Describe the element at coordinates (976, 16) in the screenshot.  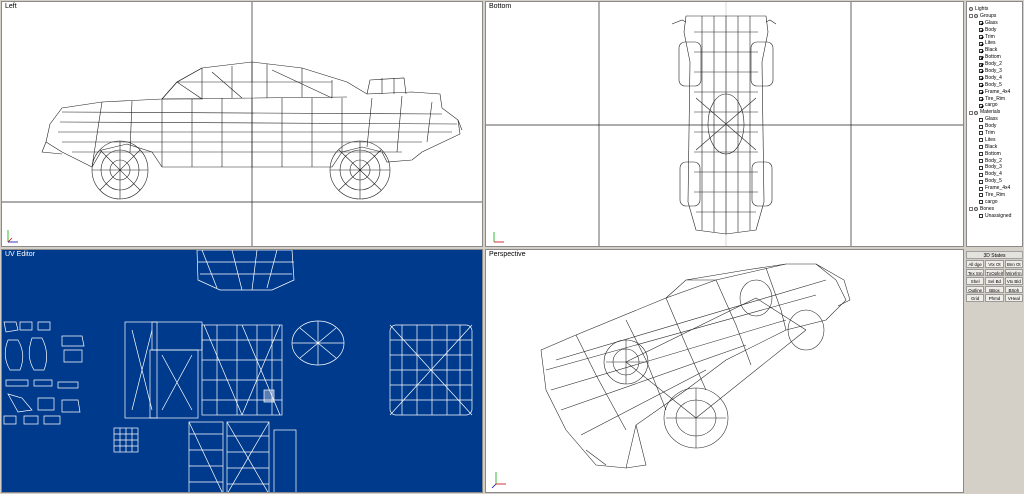
I see `groups-icon` at that location.